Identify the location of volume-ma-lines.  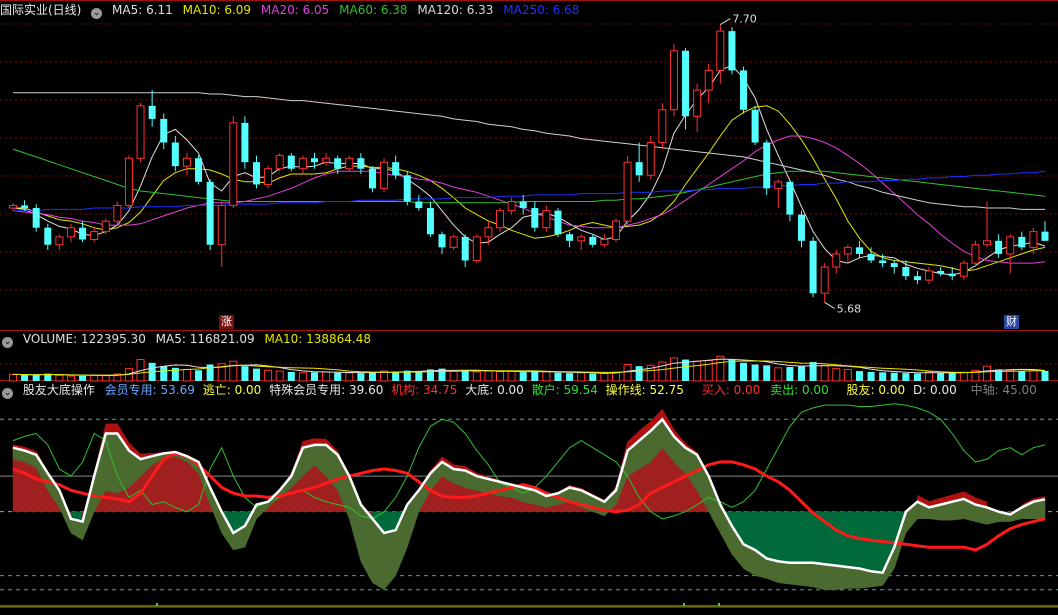
(529, 367).